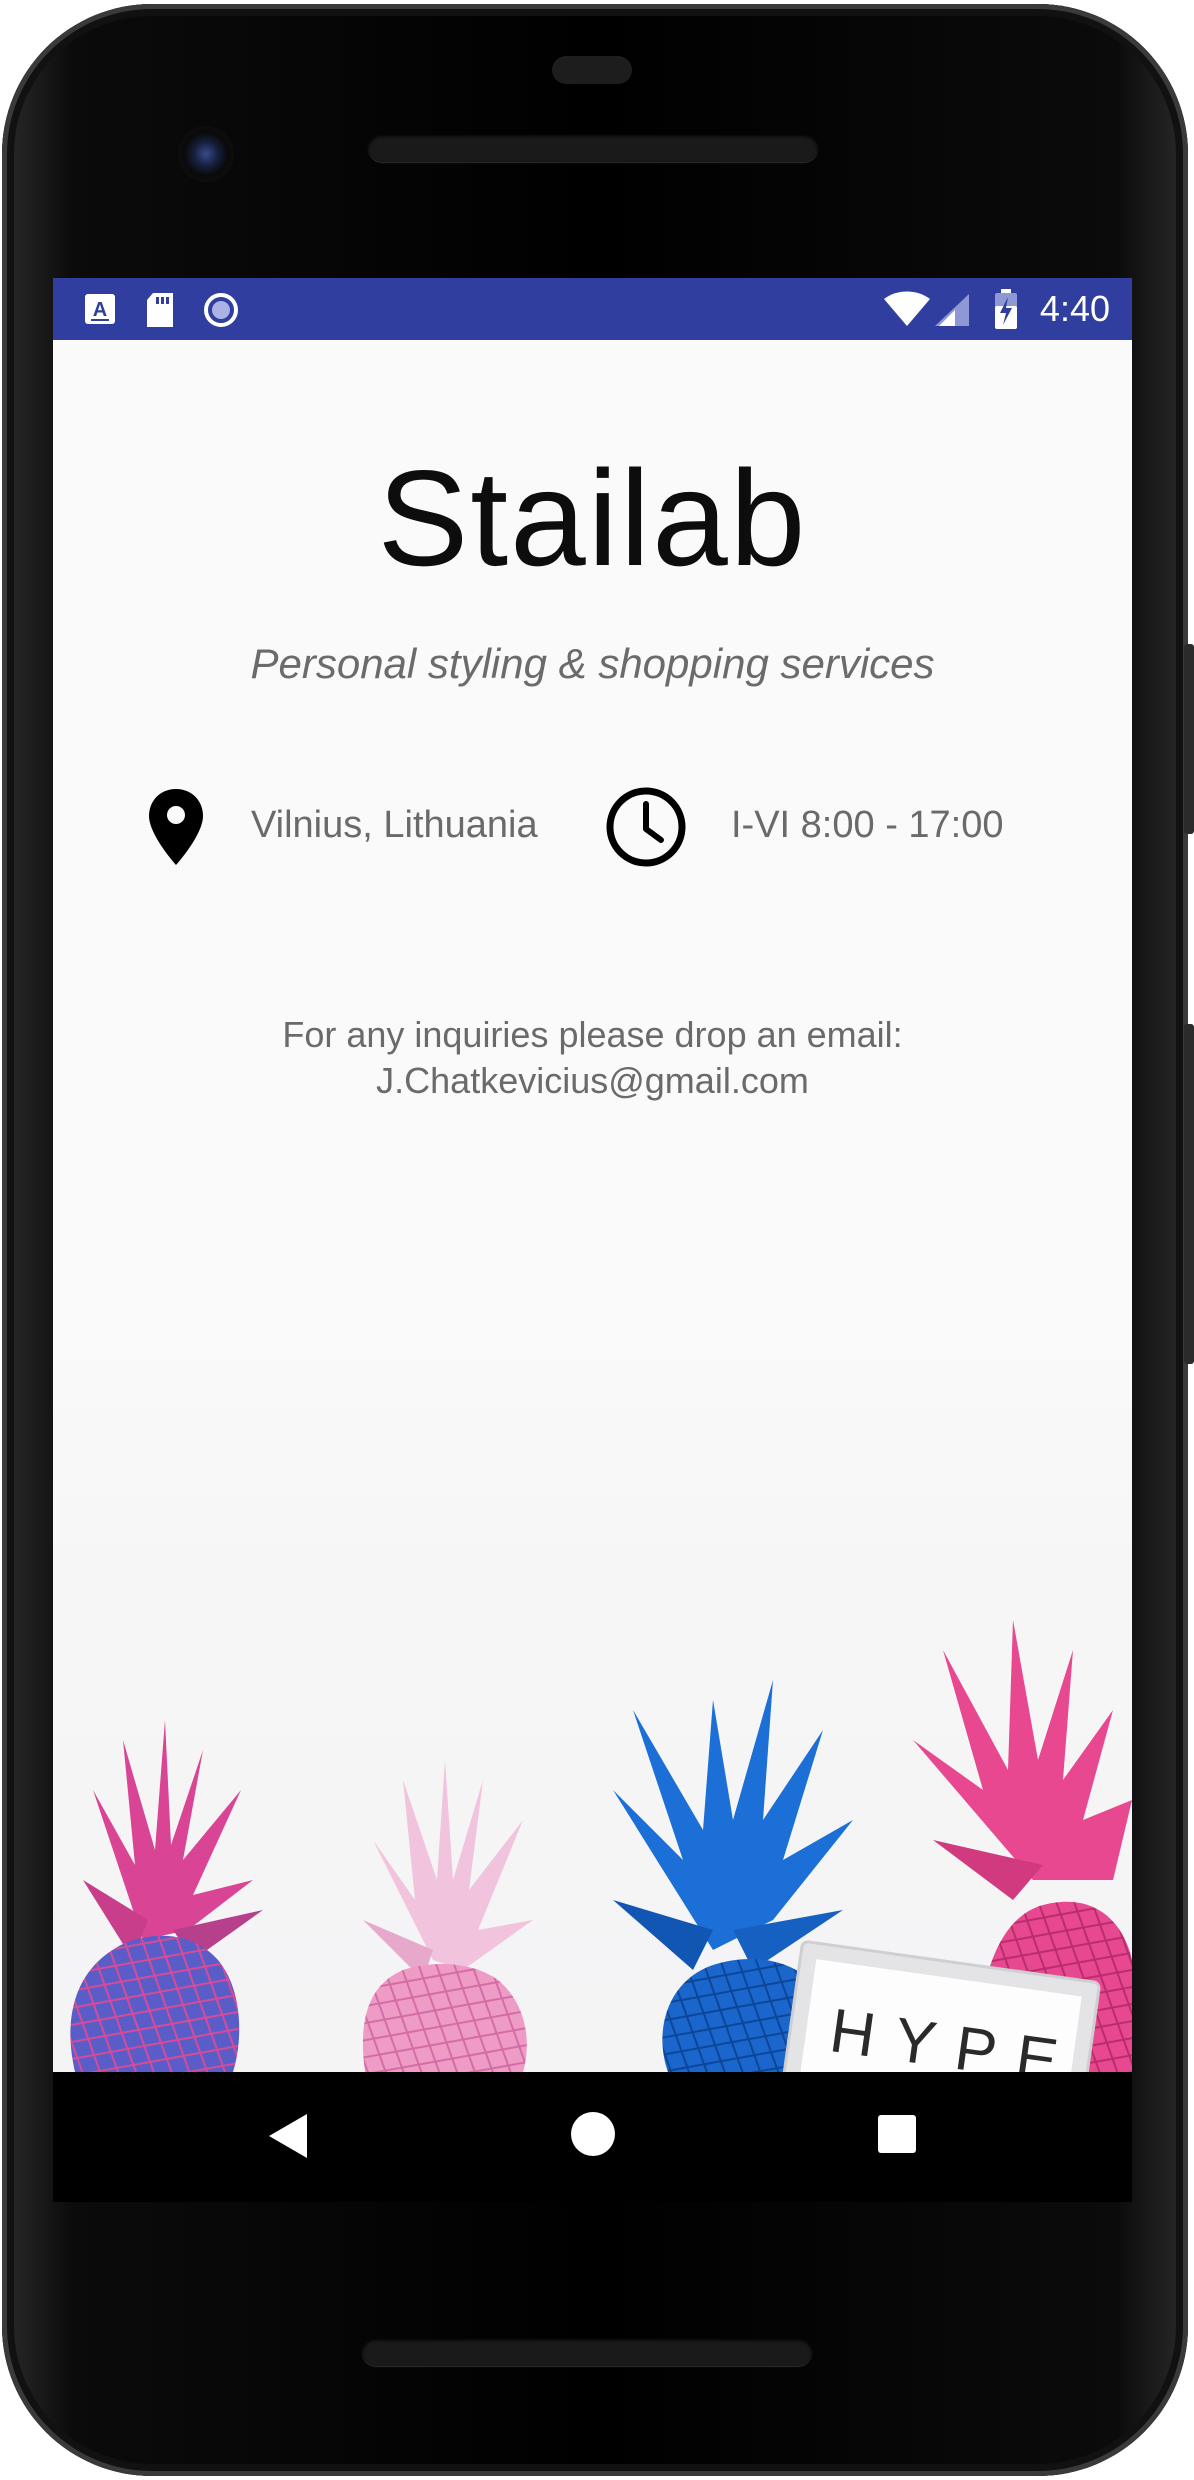  I want to click on clock-time: 4:40, so click(1074, 308).